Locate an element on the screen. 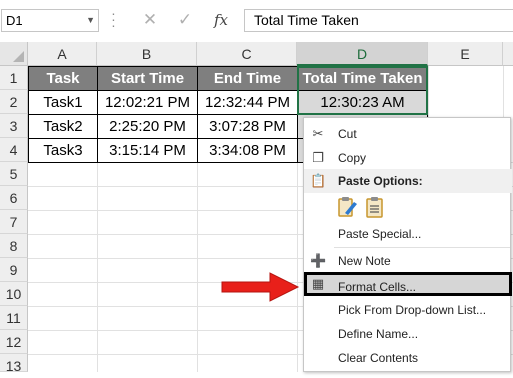  chevron-down-icon: ▼ is located at coordinates (90, 20).